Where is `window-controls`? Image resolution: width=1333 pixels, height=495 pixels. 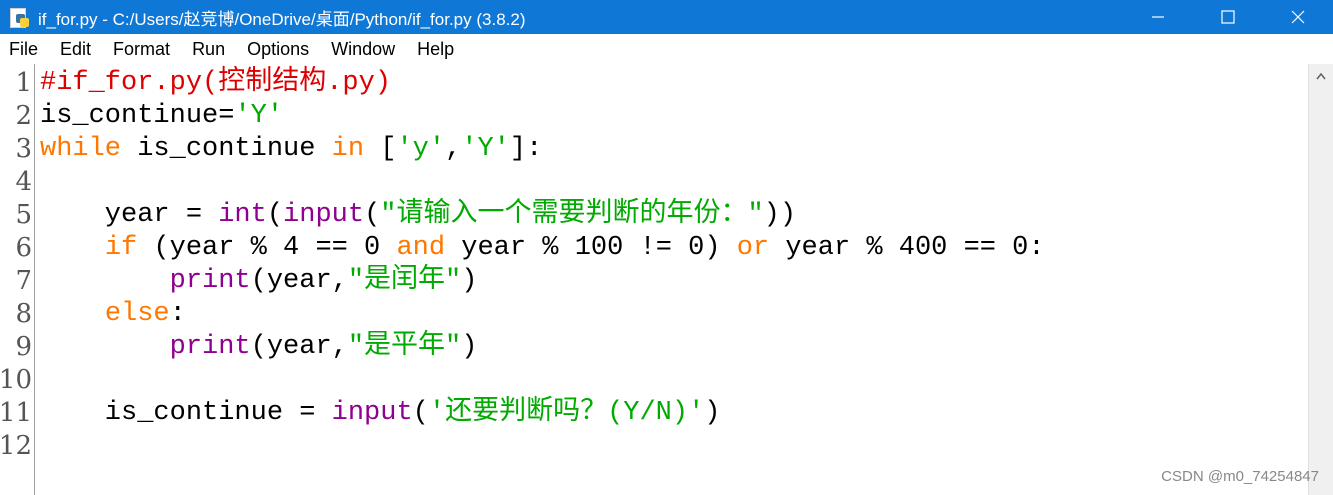
window-controls is located at coordinates (1228, 17).